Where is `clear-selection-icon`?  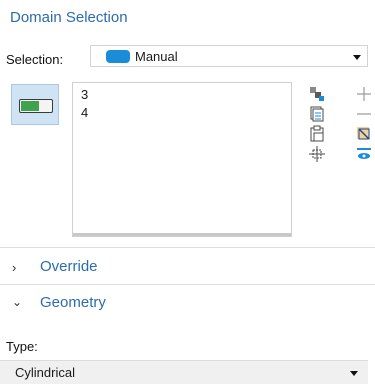
clear-selection-icon is located at coordinates (364, 134).